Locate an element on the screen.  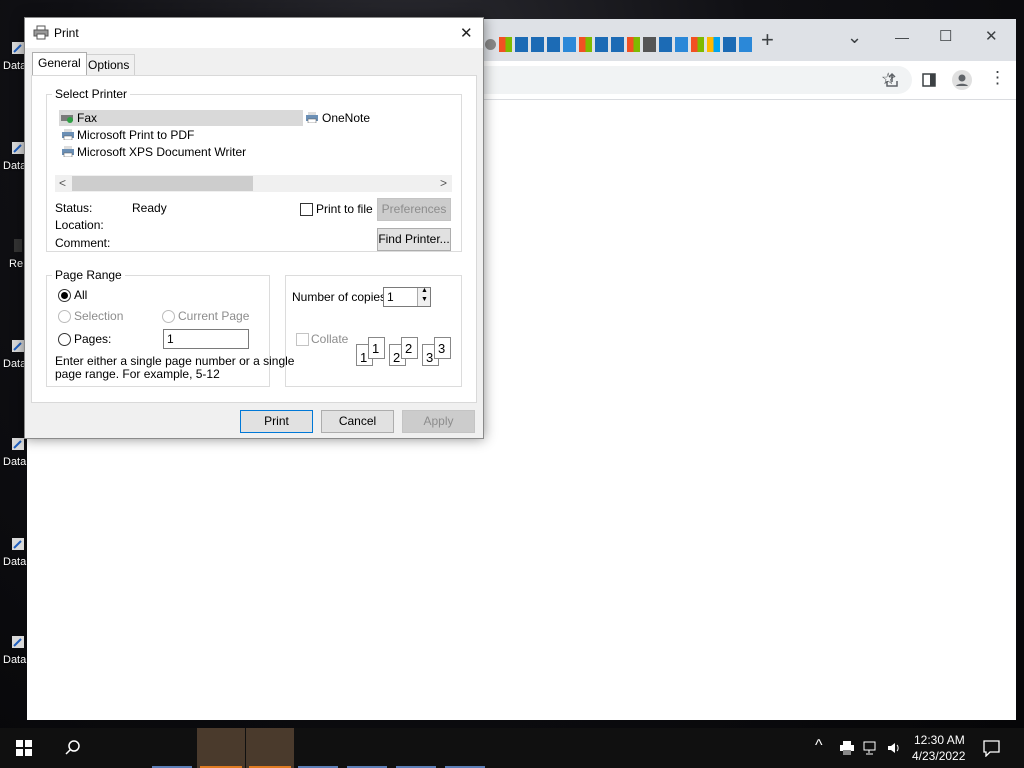
collate-label: Collate is located at coordinates (329, 339).